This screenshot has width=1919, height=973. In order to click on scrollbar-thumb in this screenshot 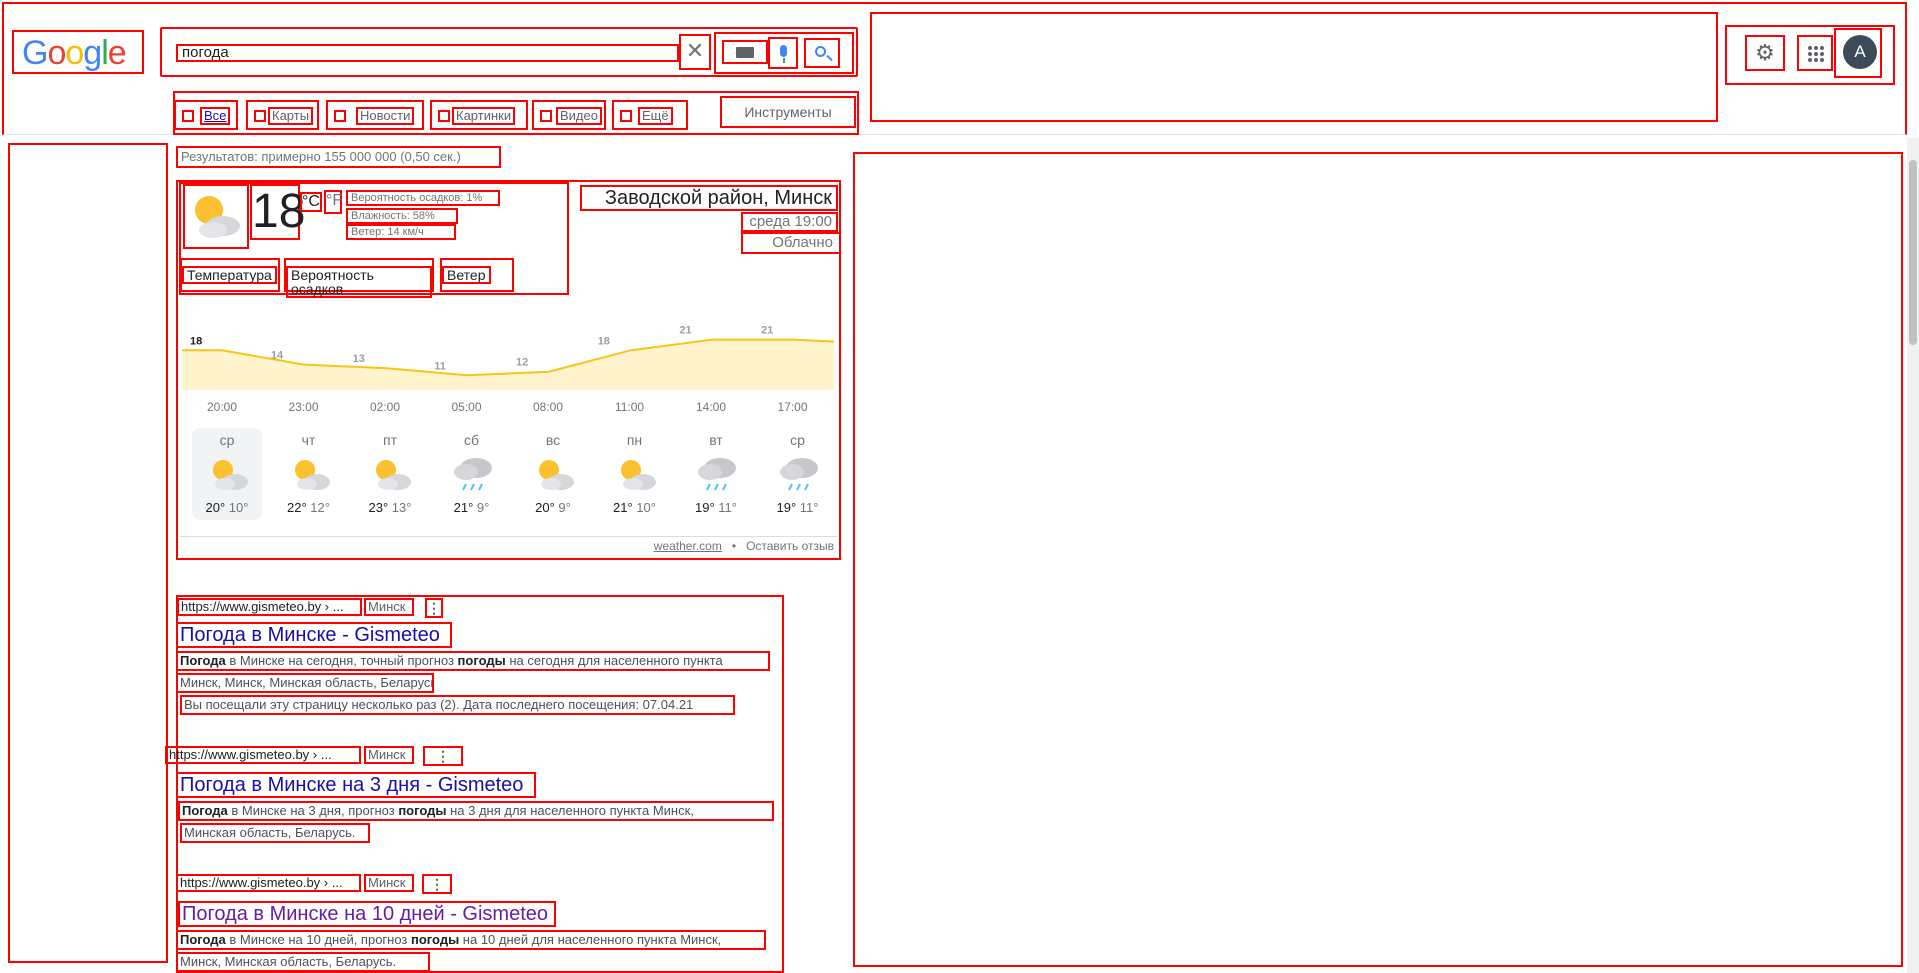, I will do `click(1913, 252)`.